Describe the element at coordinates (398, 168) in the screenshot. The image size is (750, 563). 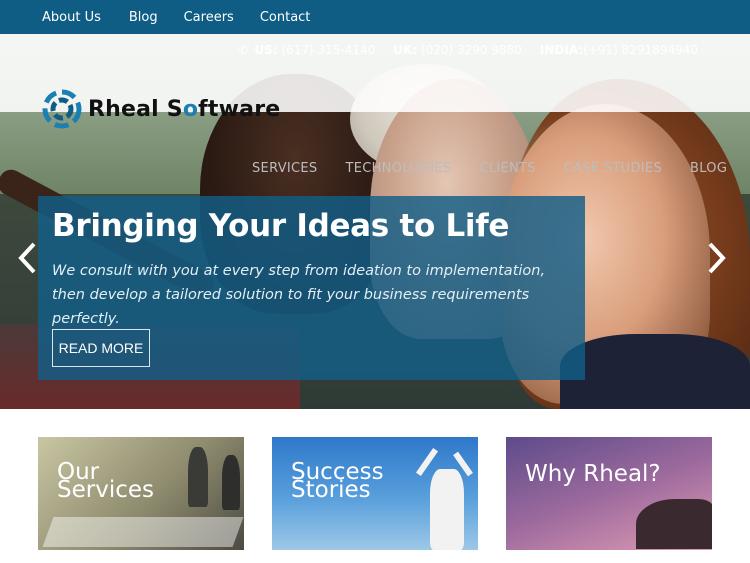
I see `main-nav-technologies: TECHNOLOGIES` at that location.